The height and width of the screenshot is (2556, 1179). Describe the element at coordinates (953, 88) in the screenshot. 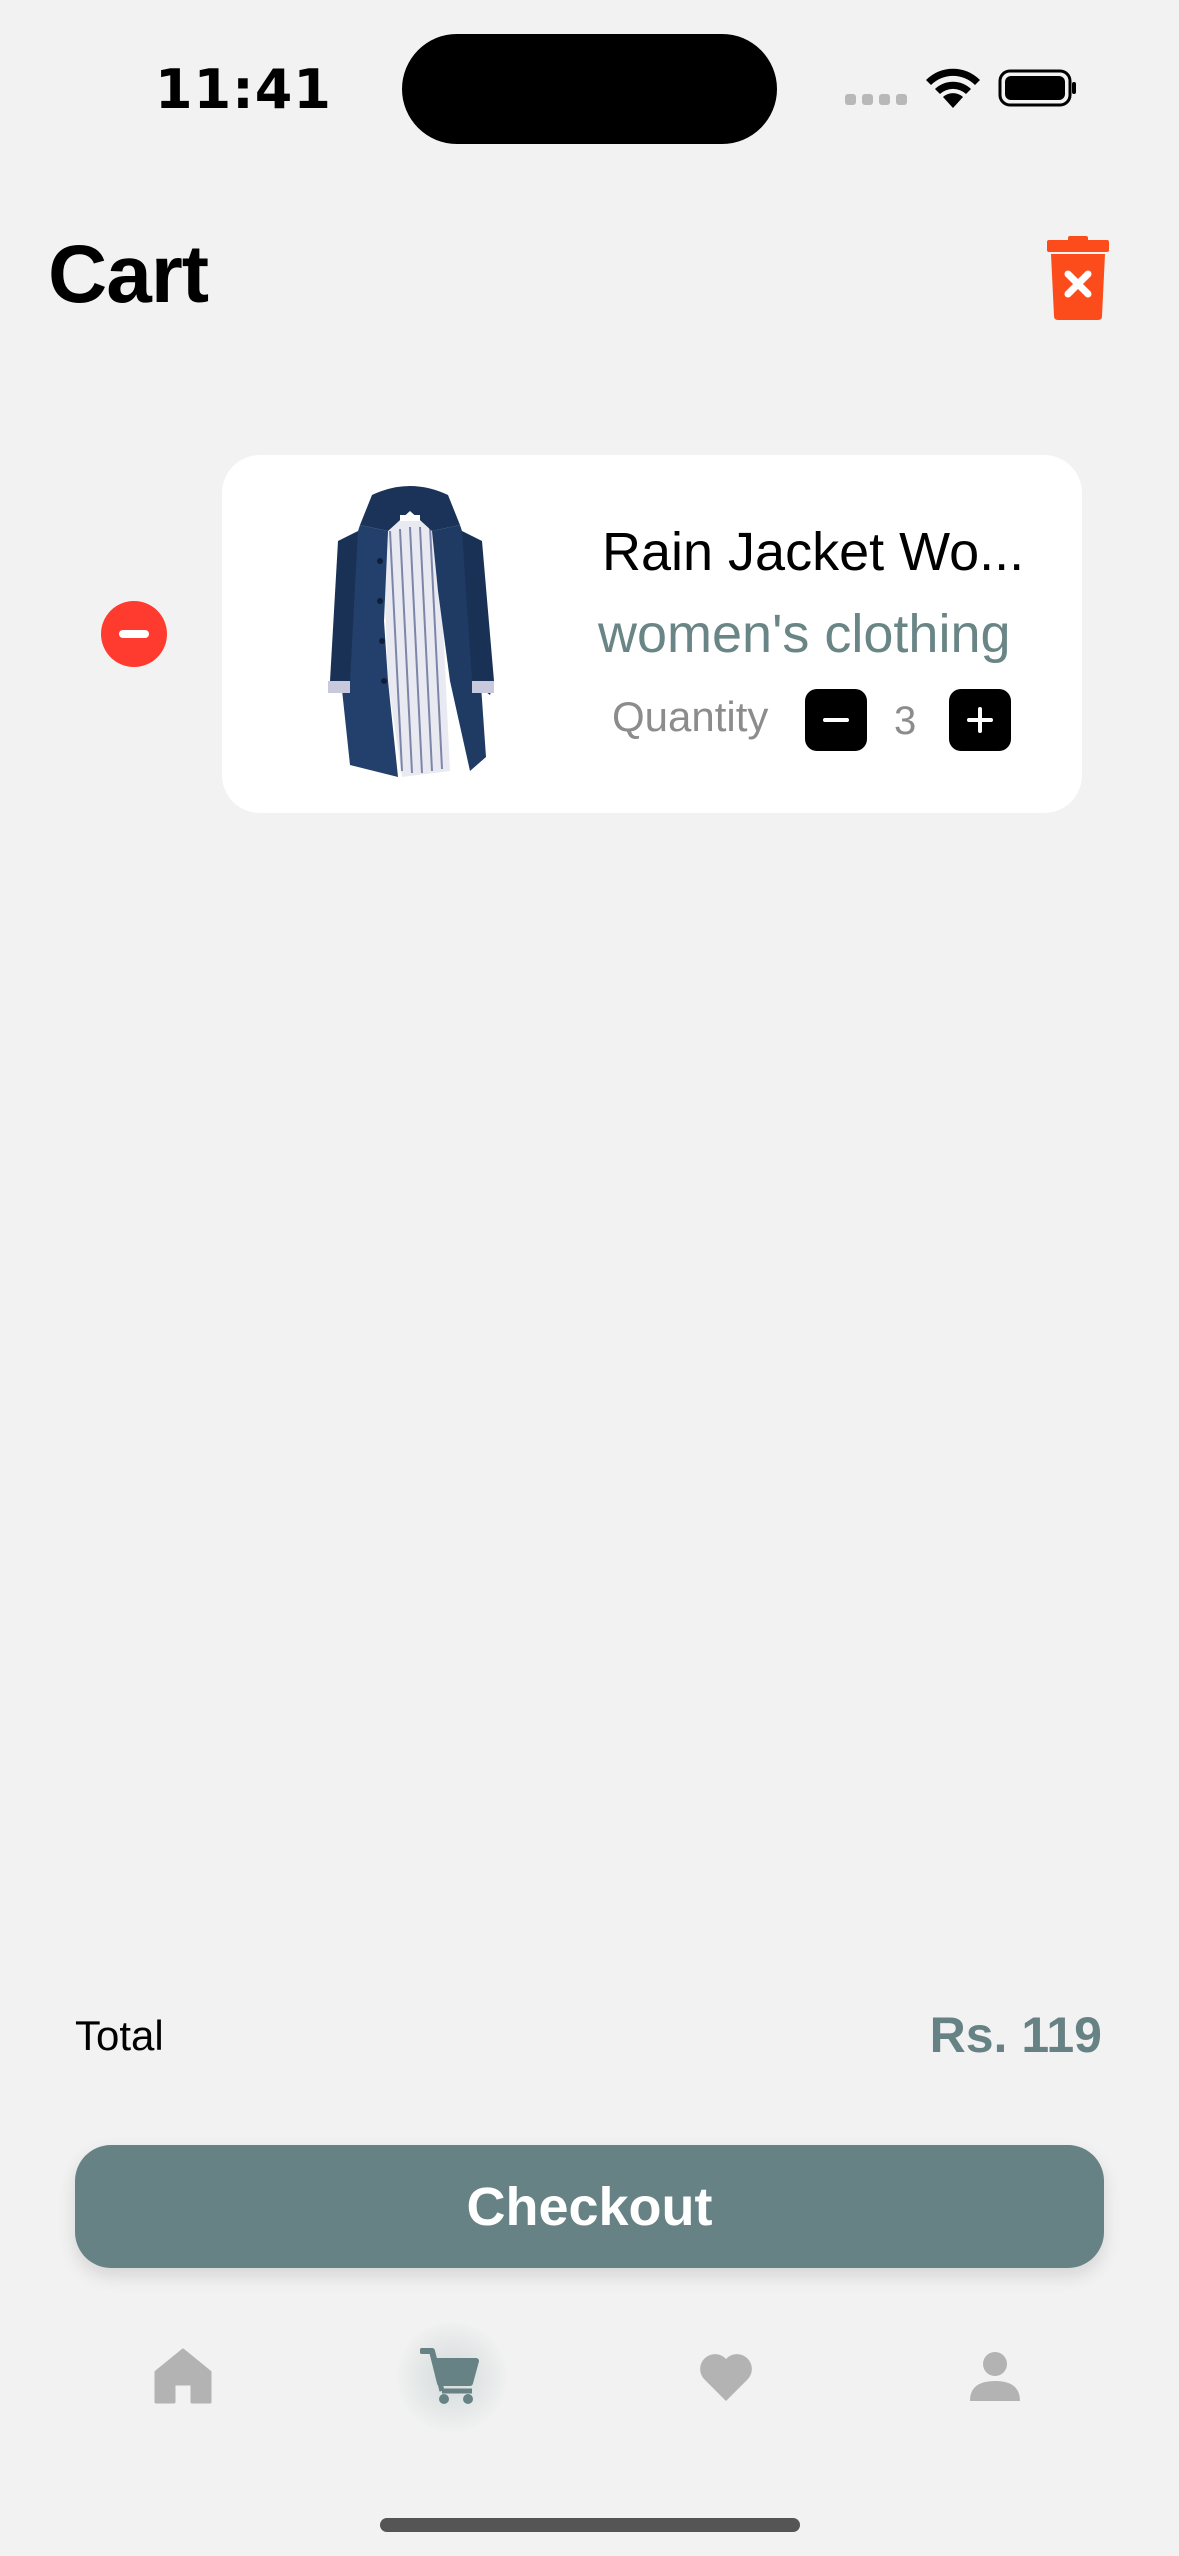

I see `wifi-icon` at that location.